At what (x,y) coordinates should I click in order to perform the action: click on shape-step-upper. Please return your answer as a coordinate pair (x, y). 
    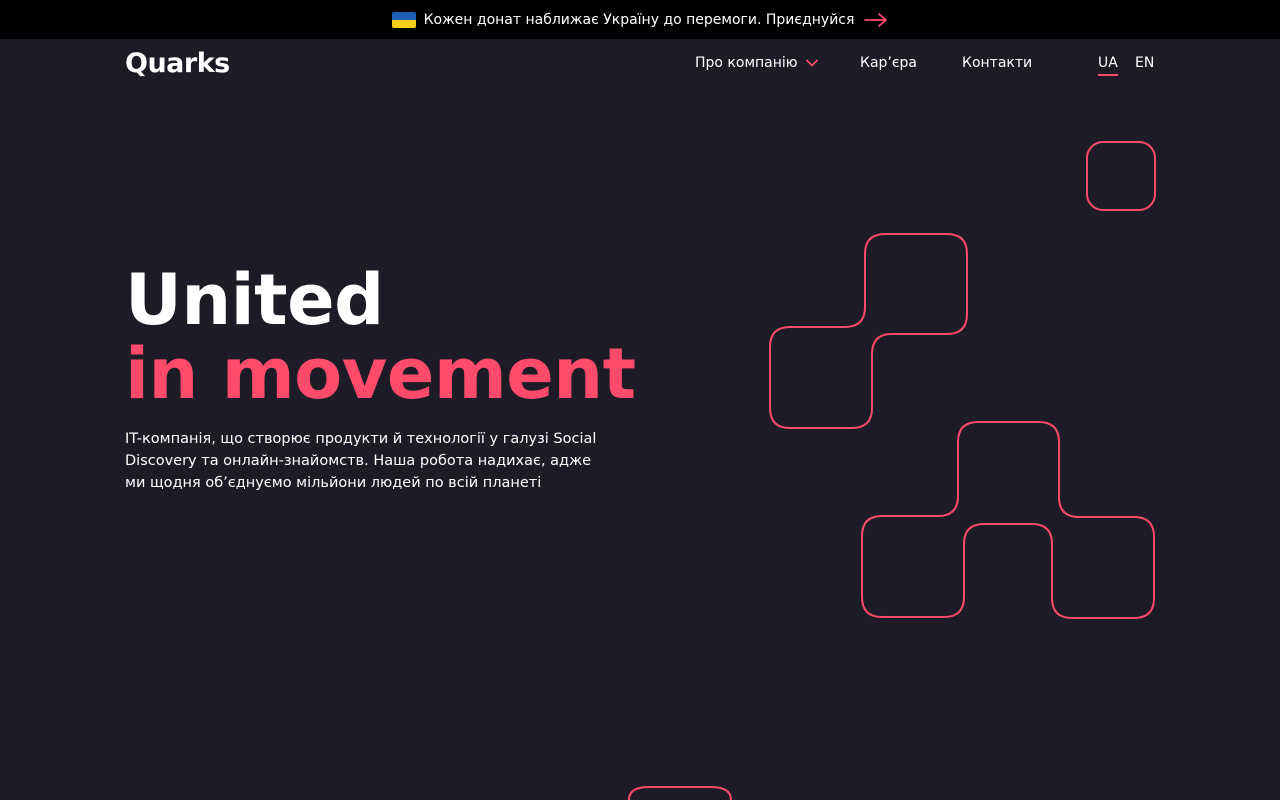
    Looking at the image, I should click on (868, 331).